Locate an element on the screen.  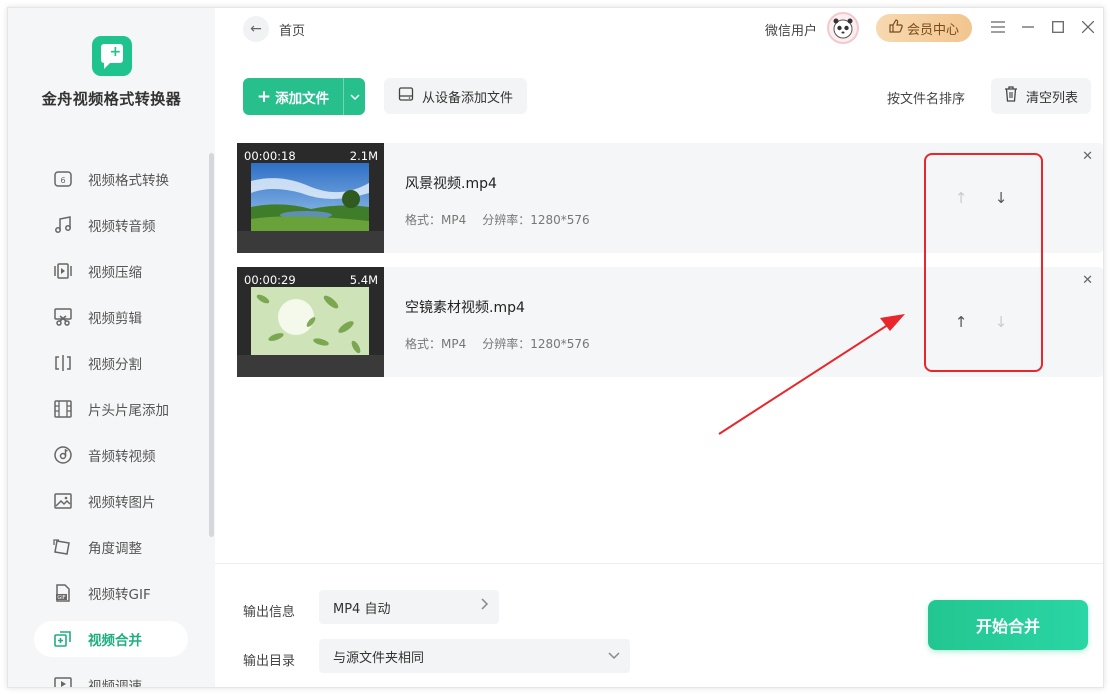
maximize-icon is located at coordinates (1058, 27).